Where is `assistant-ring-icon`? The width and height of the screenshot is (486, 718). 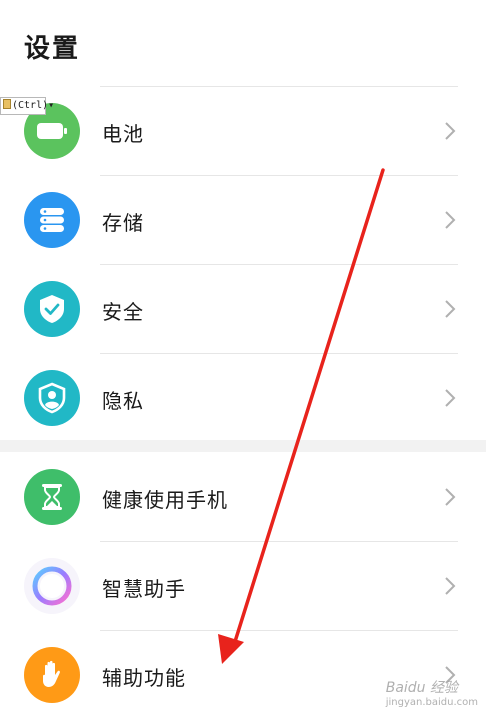 assistant-ring-icon is located at coordinates (52, 586).